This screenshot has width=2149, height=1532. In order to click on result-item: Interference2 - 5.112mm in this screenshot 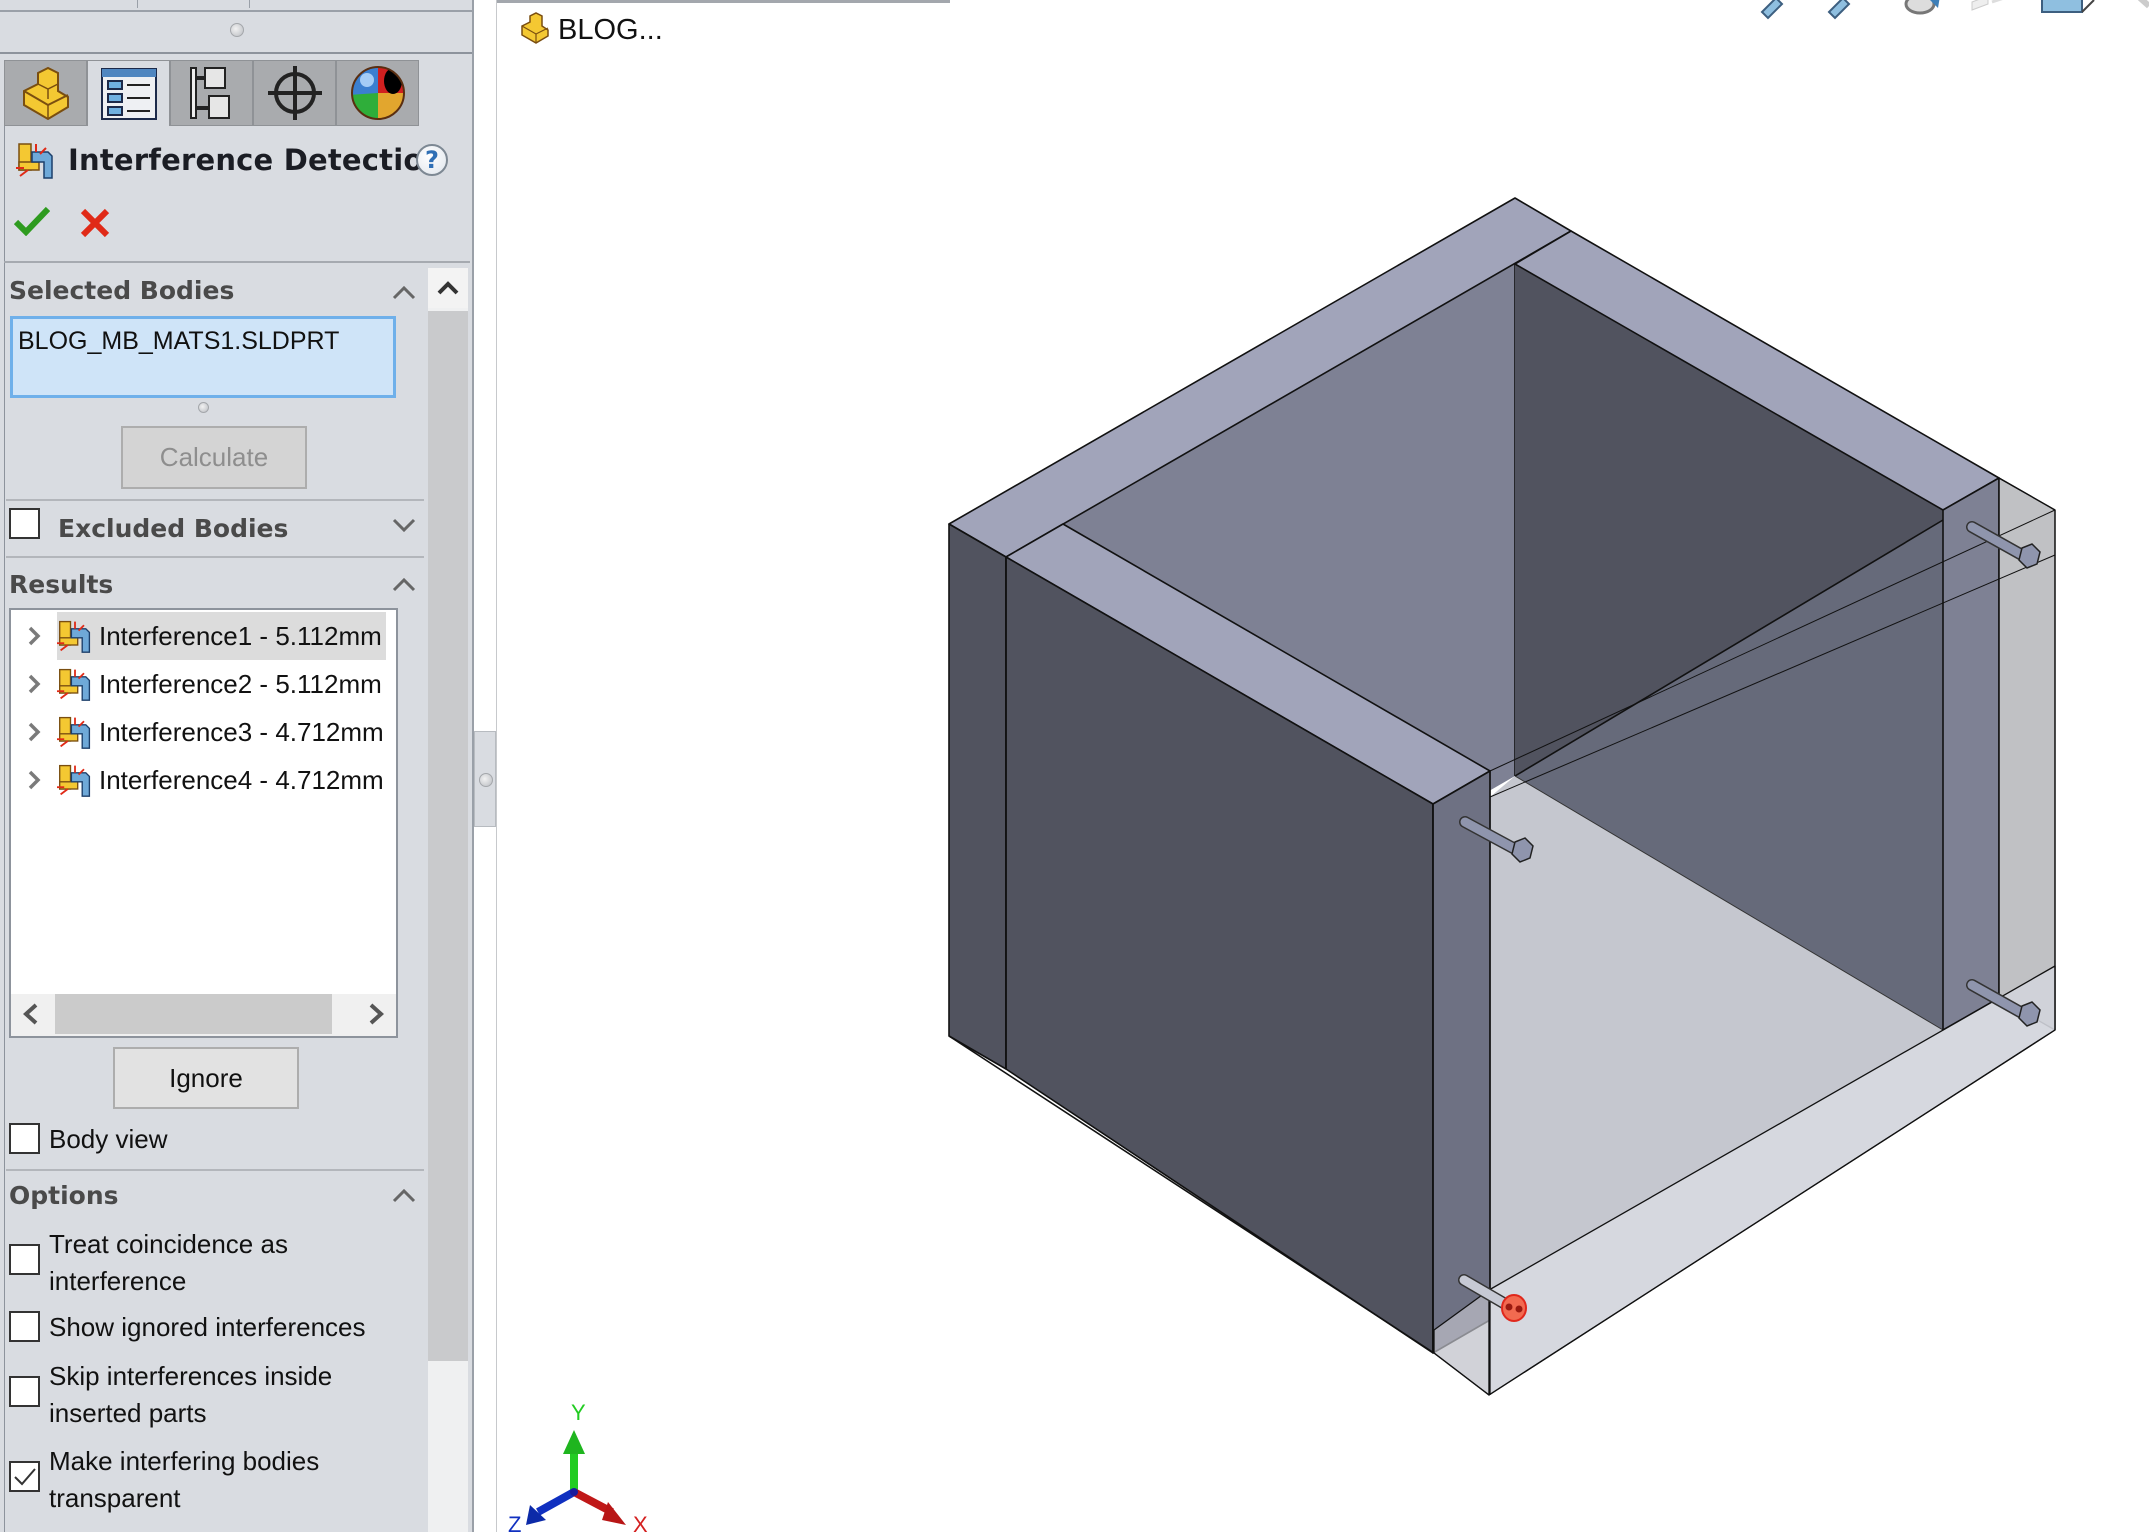, I will do `click(203, 684)`.